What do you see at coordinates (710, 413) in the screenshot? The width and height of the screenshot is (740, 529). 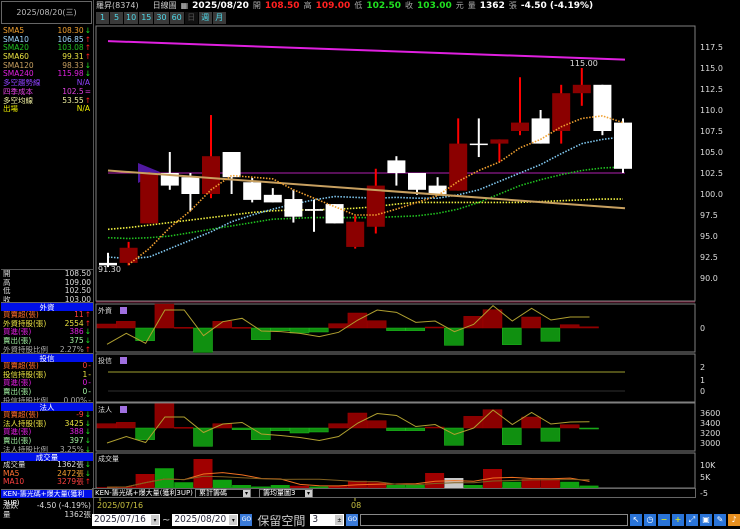 I see `institutional-tick: 3600` at bounding box center [710, 413].